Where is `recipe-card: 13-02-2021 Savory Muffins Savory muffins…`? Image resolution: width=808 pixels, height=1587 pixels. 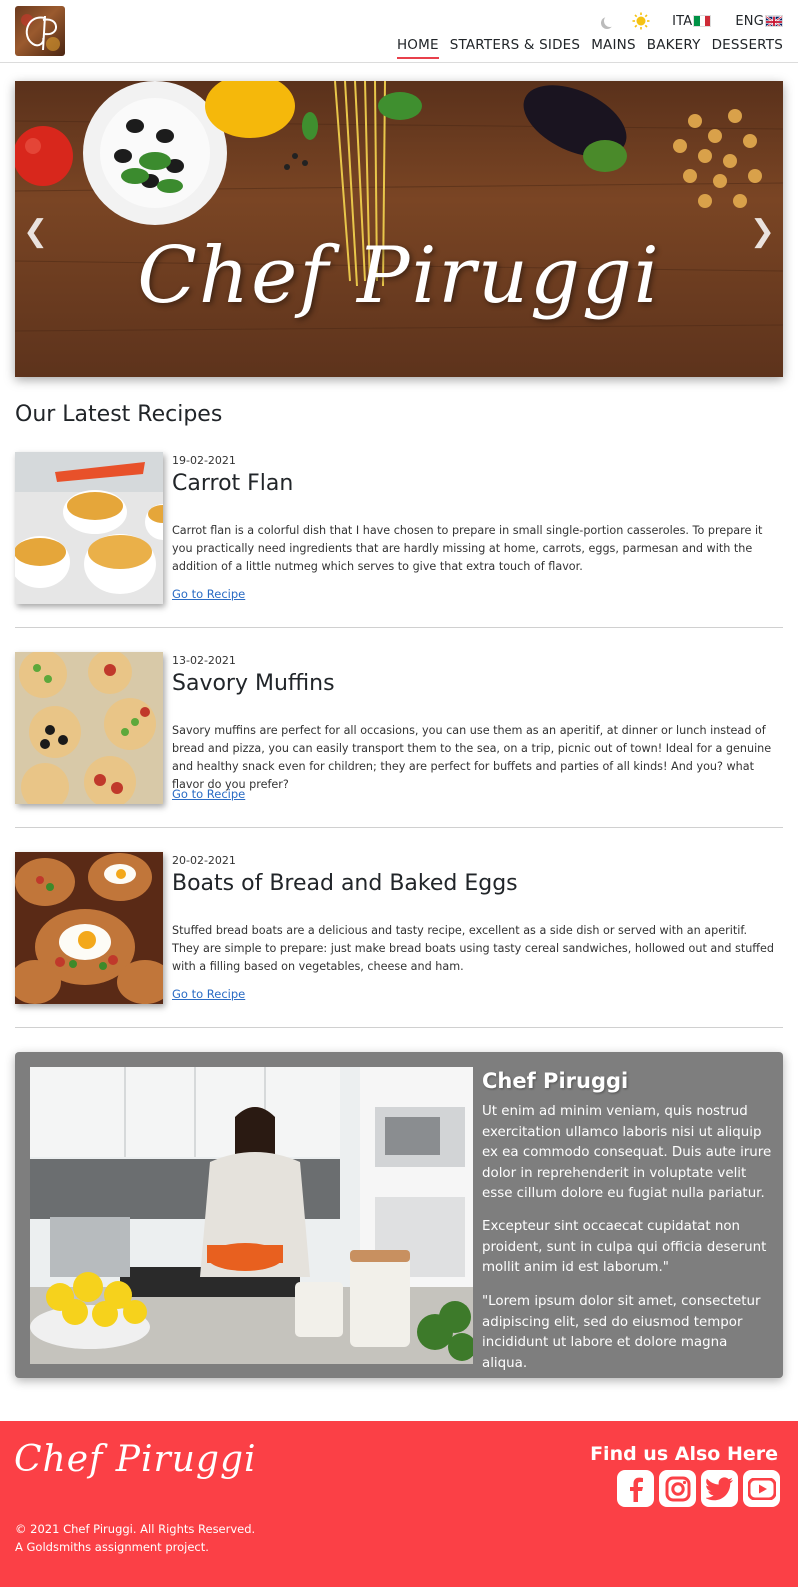
recipe-card: 13-02-2021 Savory Muffins Savory muffins… is located at coordinates (399, 740).